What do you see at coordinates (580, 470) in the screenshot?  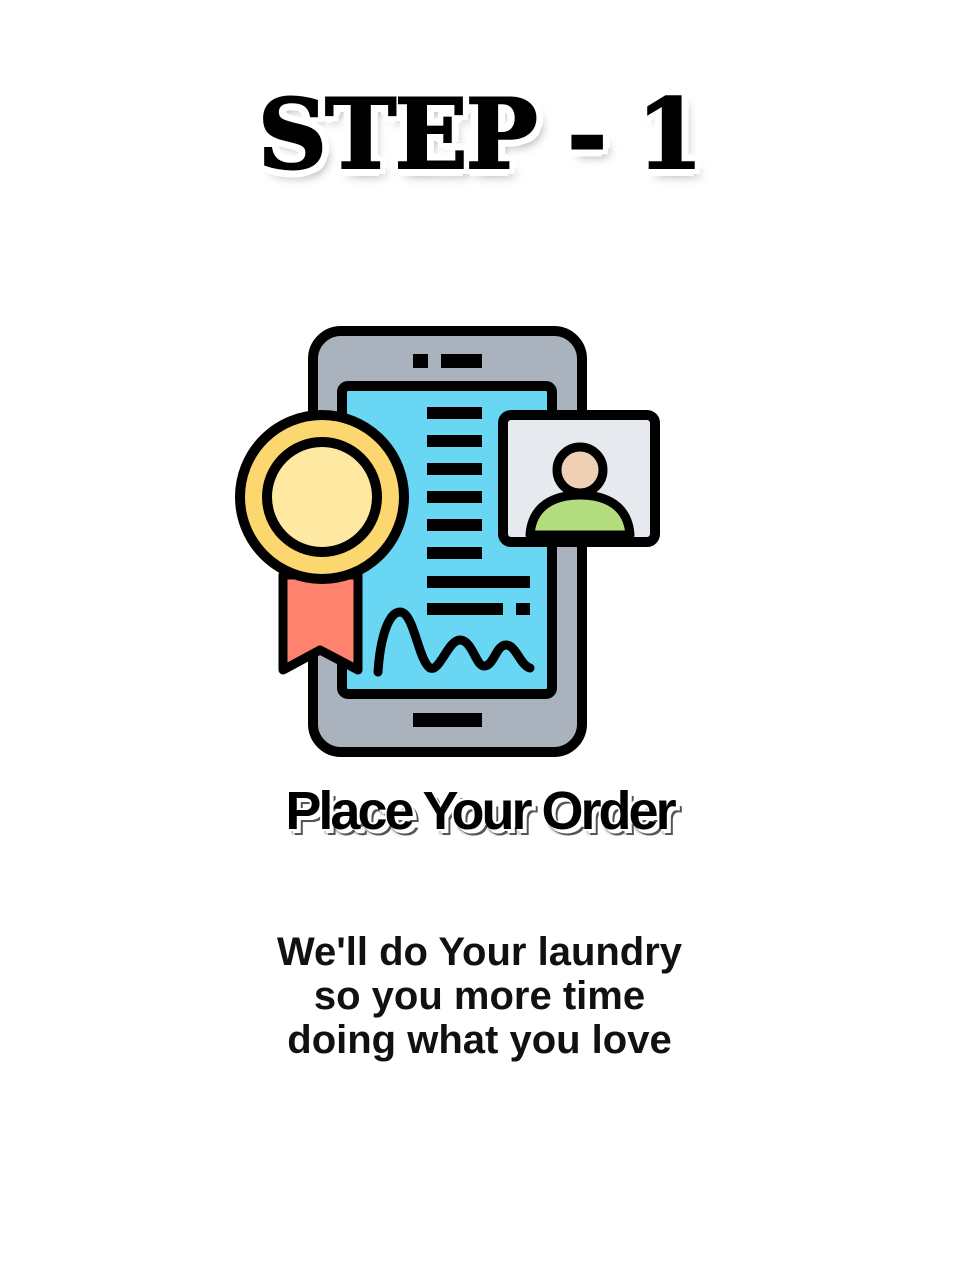 I see `avatar-head` at bounding box center [580, 470].